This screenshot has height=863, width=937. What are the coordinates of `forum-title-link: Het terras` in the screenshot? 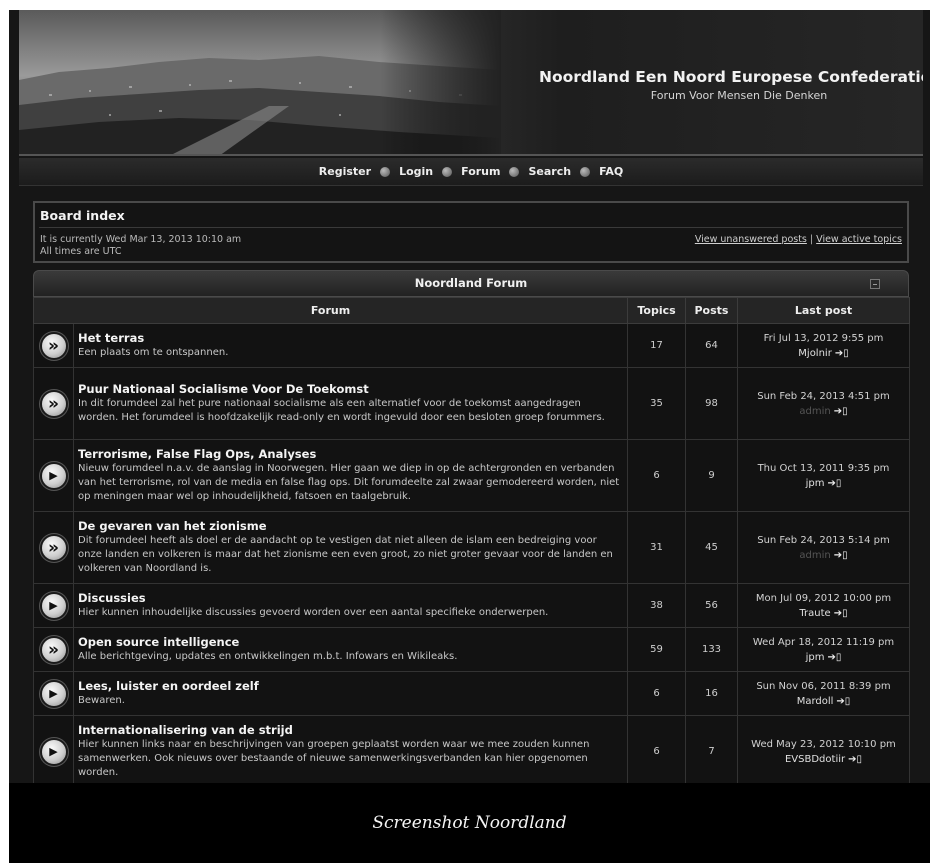 It's located at (350, 338).